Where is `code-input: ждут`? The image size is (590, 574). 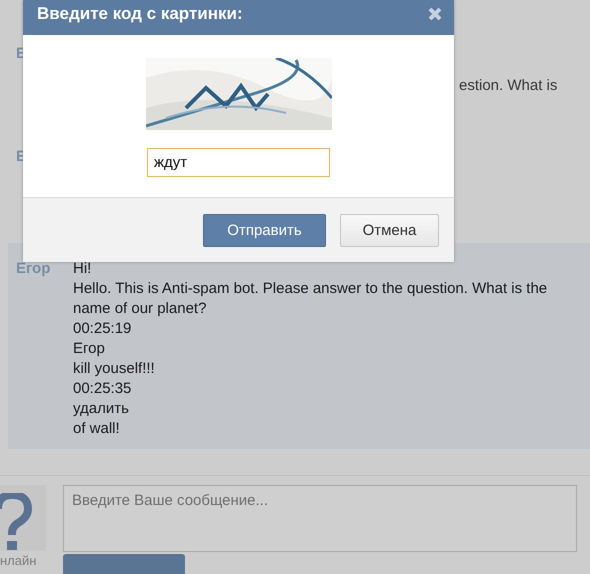 code-input: ждут is located at coordinates (238, 162).